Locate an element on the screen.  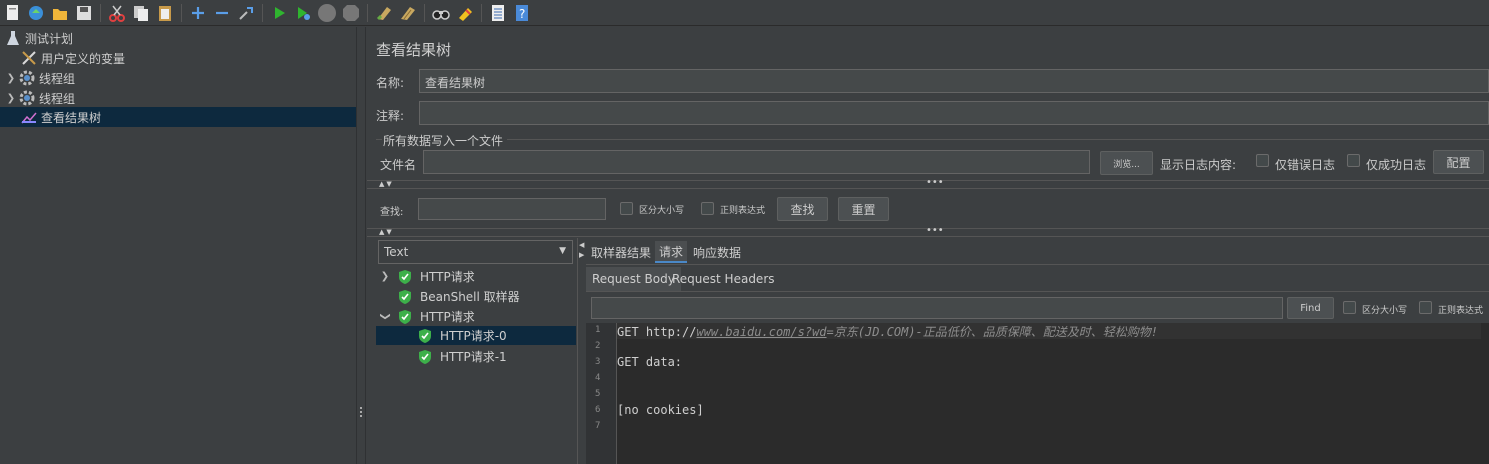
body-find-button: Find is located at coordinates (1310, 308).